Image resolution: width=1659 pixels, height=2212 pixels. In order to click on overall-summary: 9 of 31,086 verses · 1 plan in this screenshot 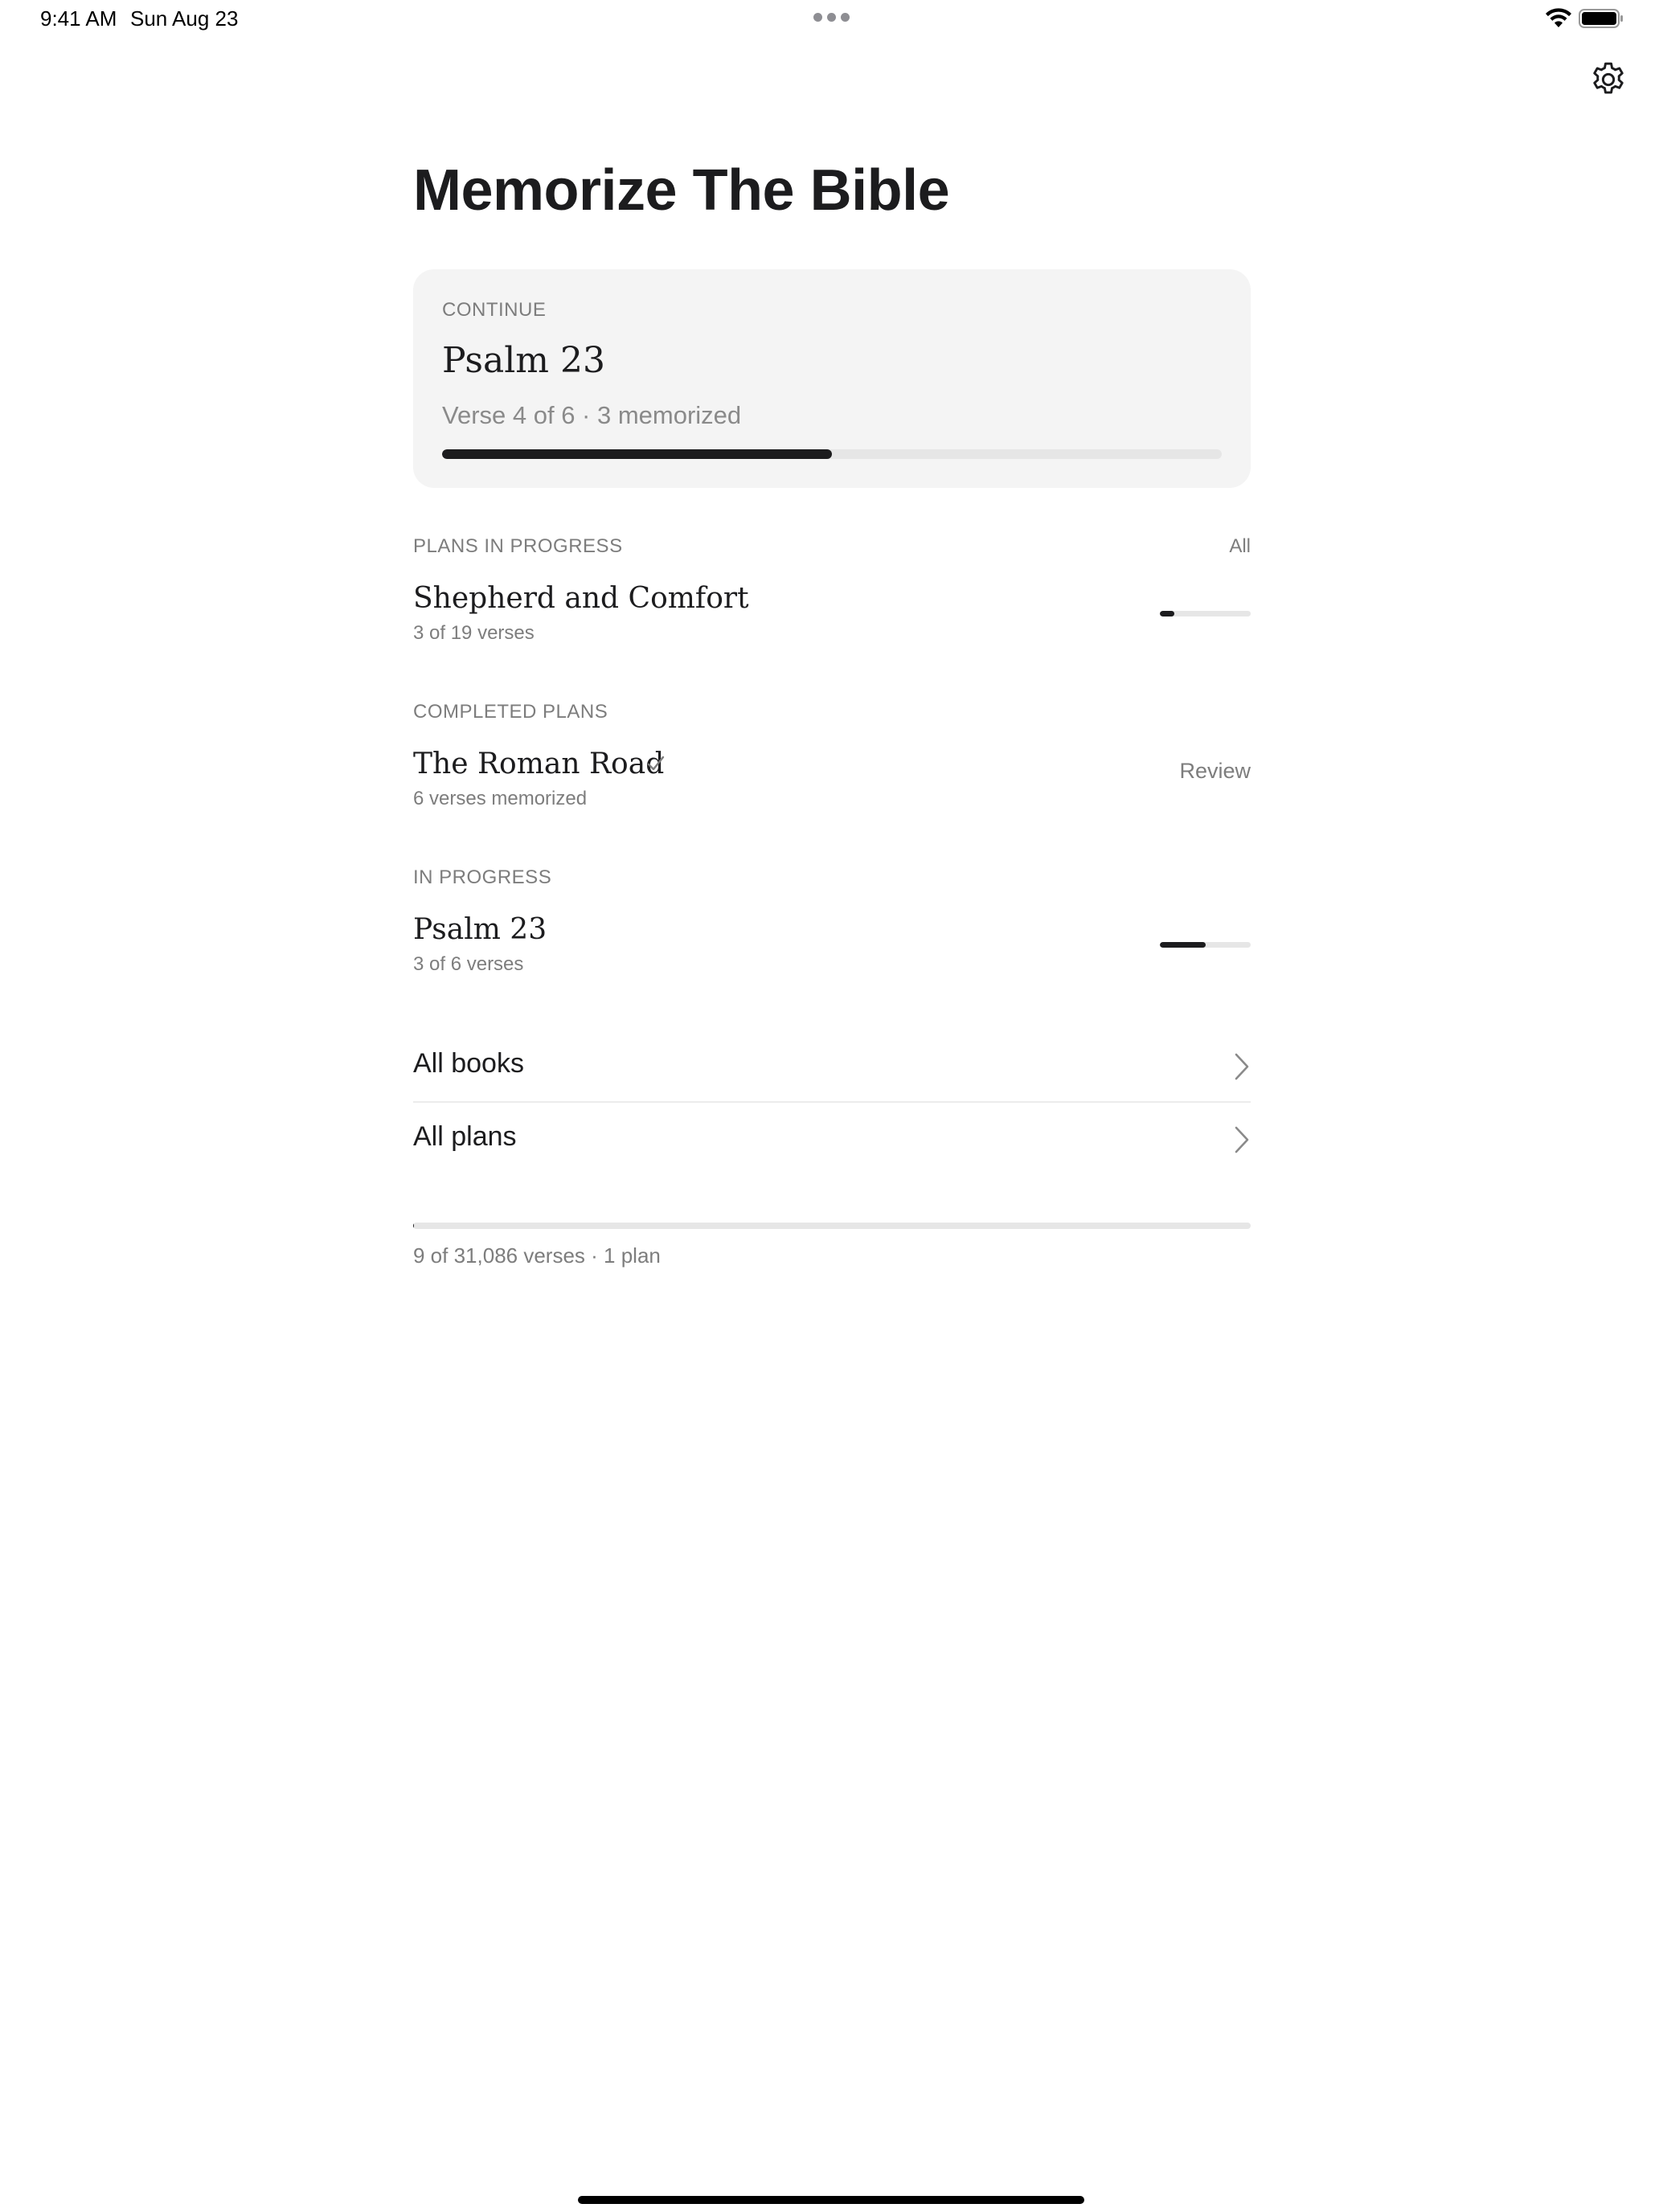, I will do `click(537, 1255)`.